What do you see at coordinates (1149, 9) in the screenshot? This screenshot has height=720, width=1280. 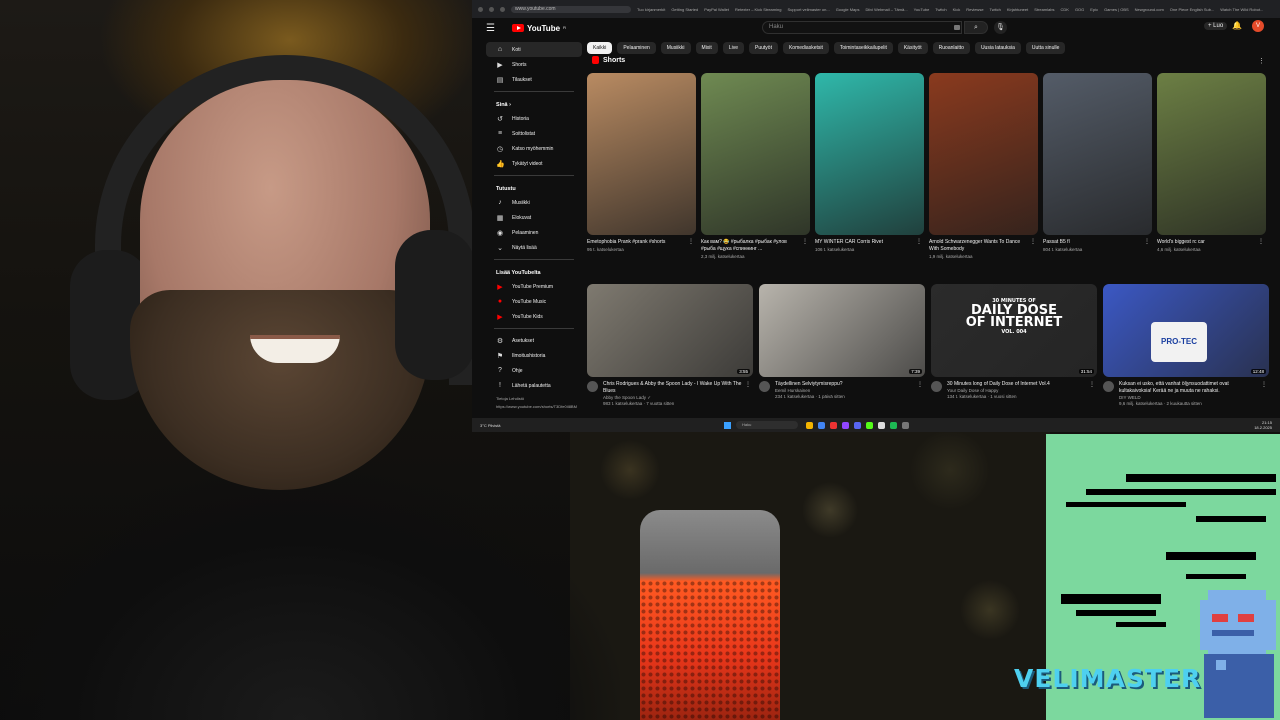 I see `bookmark-item: Newground.com` at bounding box center [1149, 9].